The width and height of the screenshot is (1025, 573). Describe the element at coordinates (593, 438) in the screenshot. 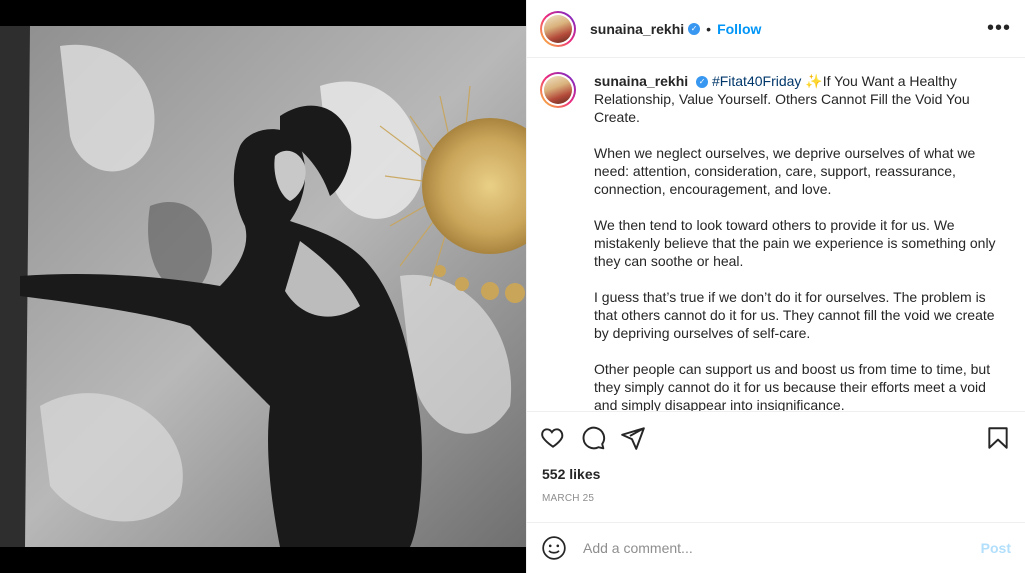

I see `comment-icon` at that location.